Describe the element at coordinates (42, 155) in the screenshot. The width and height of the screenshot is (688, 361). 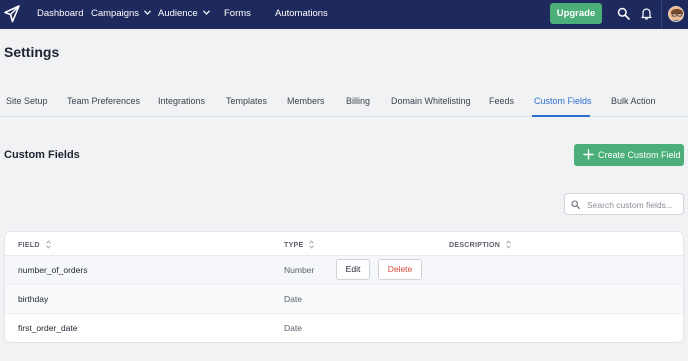
I see `section-title: Custom Fields` at that location.